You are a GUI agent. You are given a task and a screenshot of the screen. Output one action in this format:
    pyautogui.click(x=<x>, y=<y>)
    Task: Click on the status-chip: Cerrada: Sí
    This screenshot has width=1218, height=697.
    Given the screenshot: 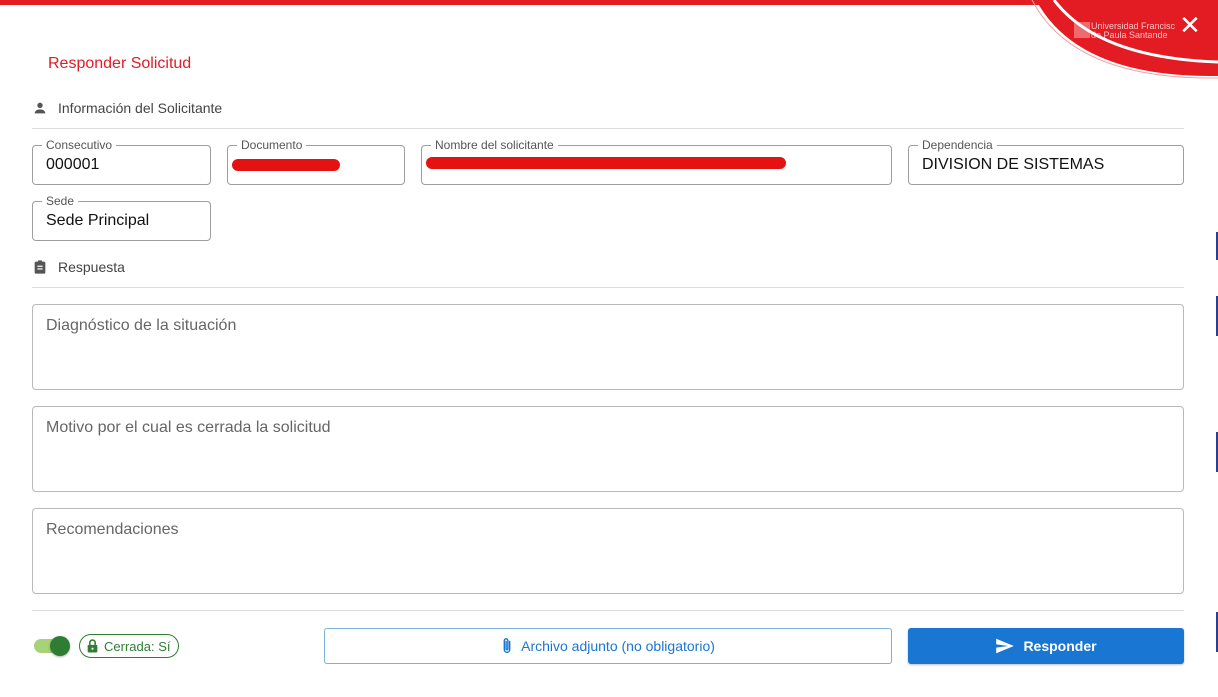 What is the action you would take?
    pyautogui.click(x=129, y=646)
    